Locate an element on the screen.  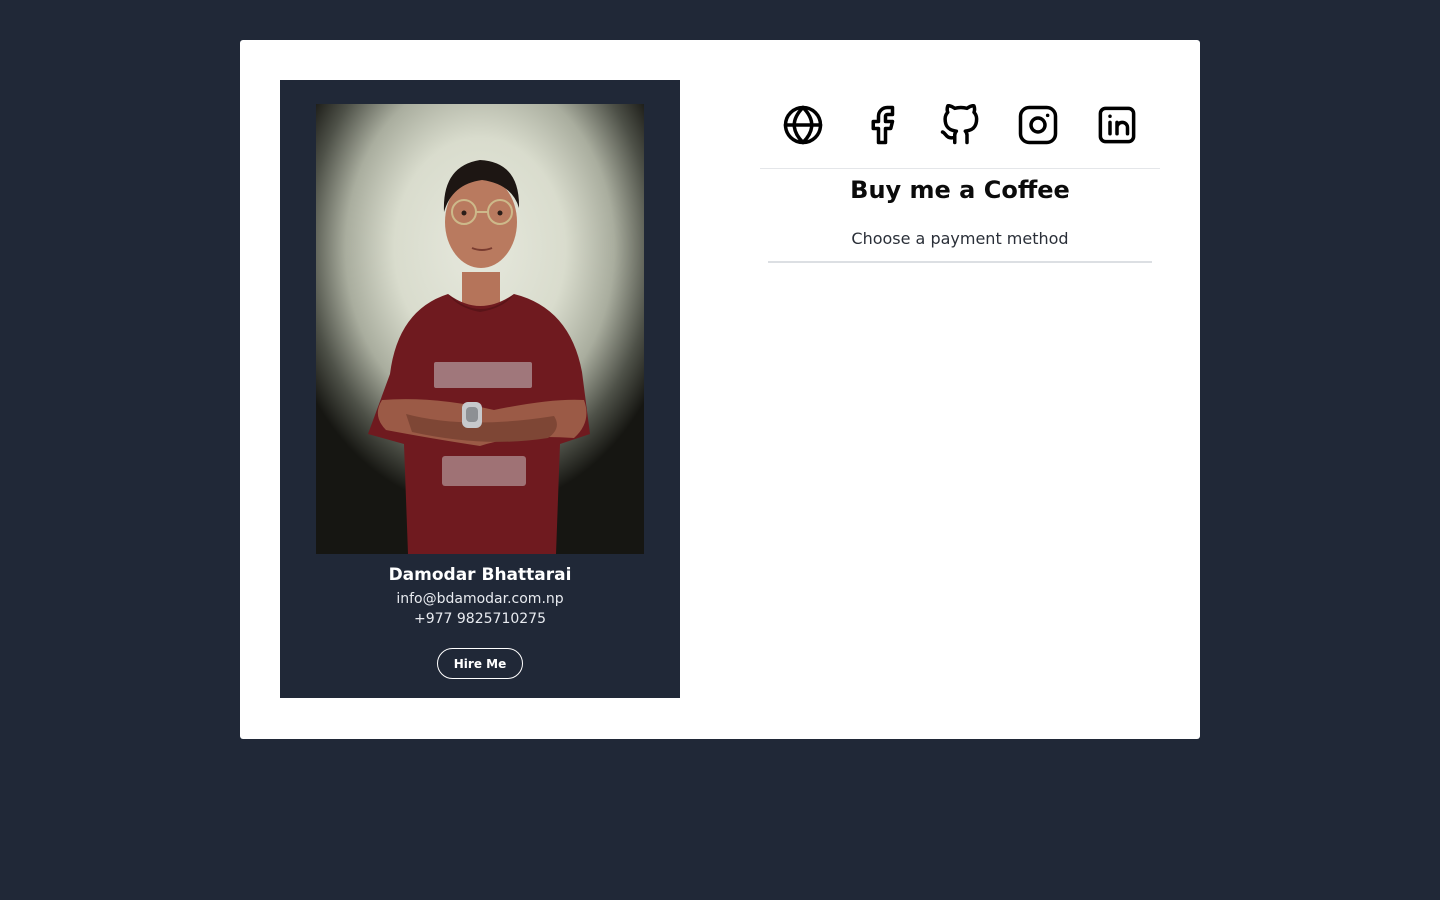
linkedin-icon is located at coordinates (1117, 125).